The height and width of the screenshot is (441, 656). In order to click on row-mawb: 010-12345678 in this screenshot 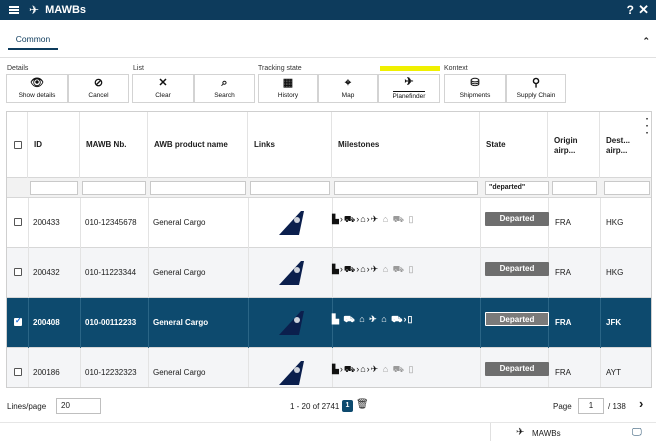, I will do `click(111, 222)`.